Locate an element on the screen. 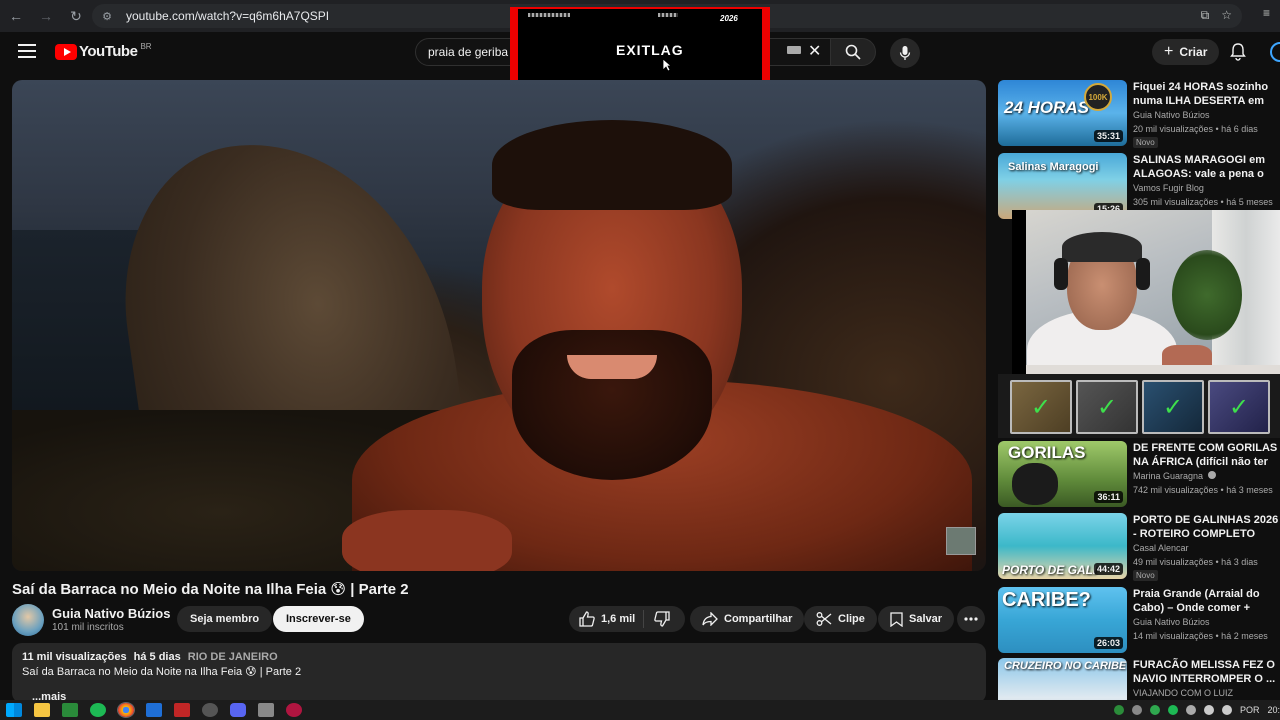 This screenshot has width=1280, height=720. windows-start-icon is located at coordinates (14, 710).